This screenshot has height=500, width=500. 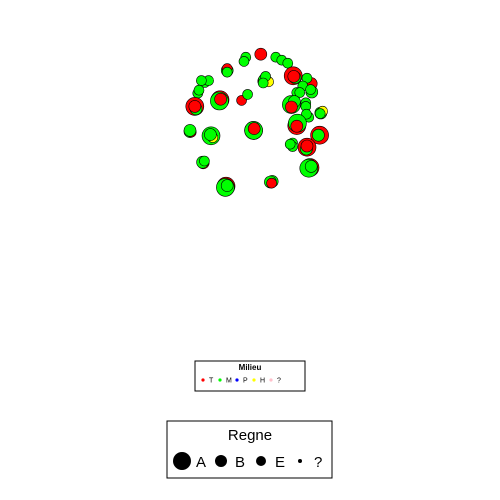 I want to click on legend-milieu-label: H, so click(x=262, y=381).